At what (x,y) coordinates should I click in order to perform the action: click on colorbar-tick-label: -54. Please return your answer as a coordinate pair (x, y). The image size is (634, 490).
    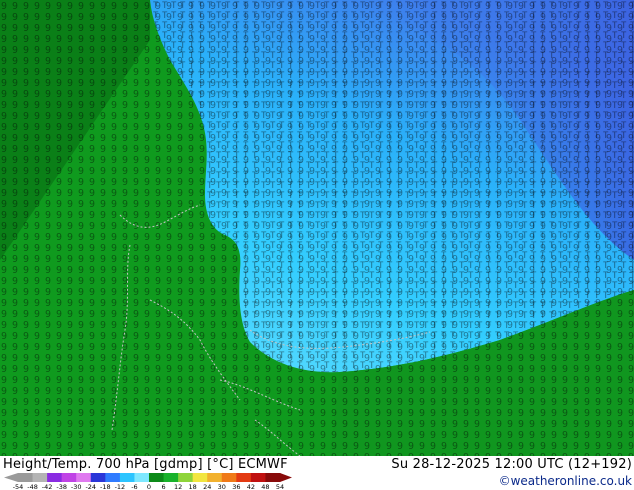
    Looking at the image, I should click on (18, 486).